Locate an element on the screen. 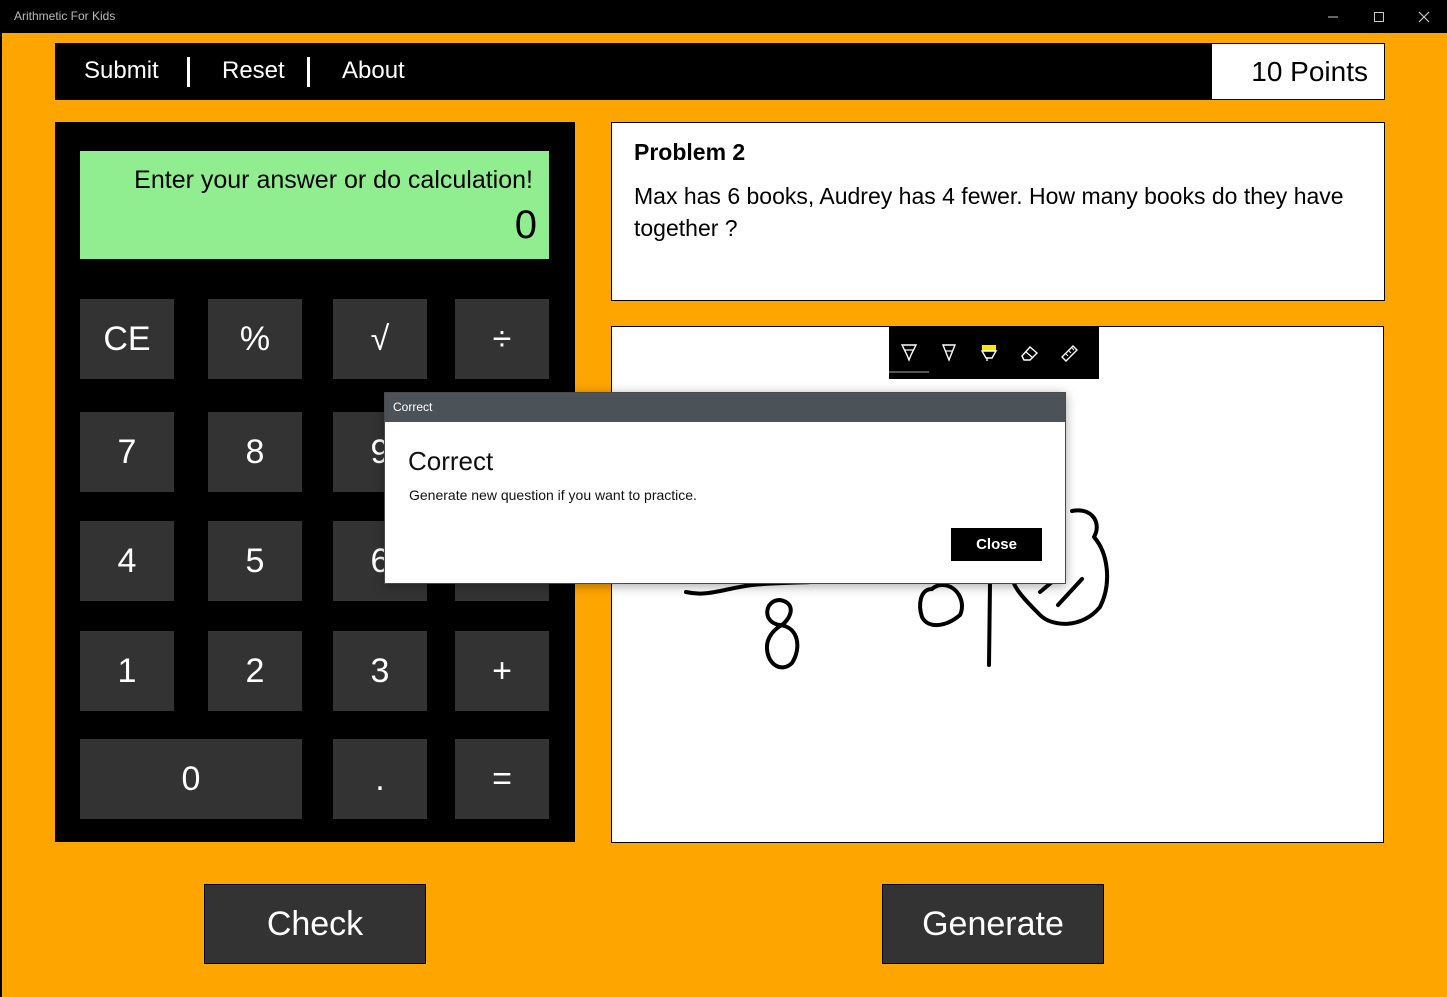  key-5: 5 is located at coordinates (255, 561).